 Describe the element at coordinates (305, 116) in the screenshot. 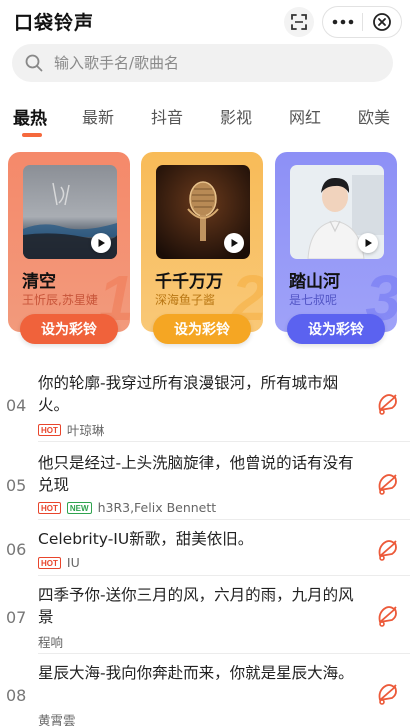

I see `tab-internet-celebrity: 网红` at that location.